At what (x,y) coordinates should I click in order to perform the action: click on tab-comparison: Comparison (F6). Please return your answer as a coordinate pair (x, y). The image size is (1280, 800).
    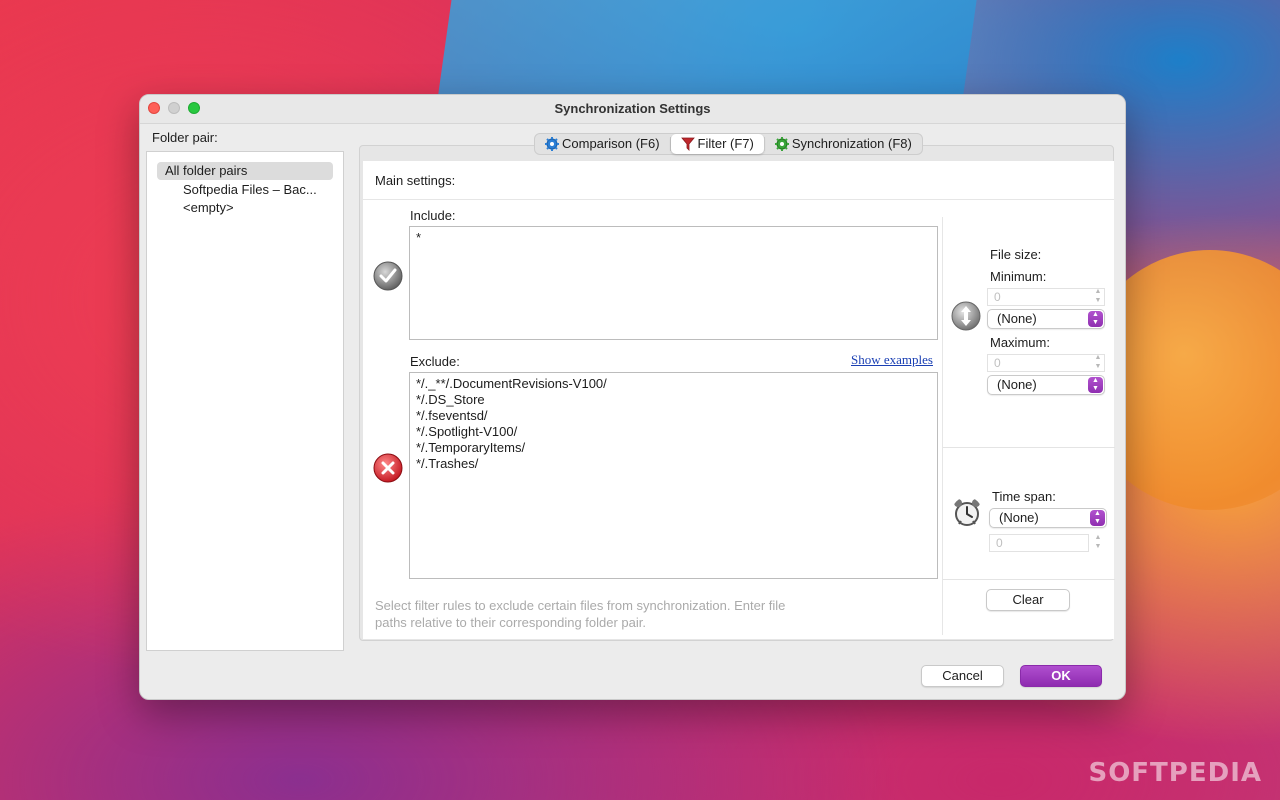
    Looking at the image, I should click on (602, 144).